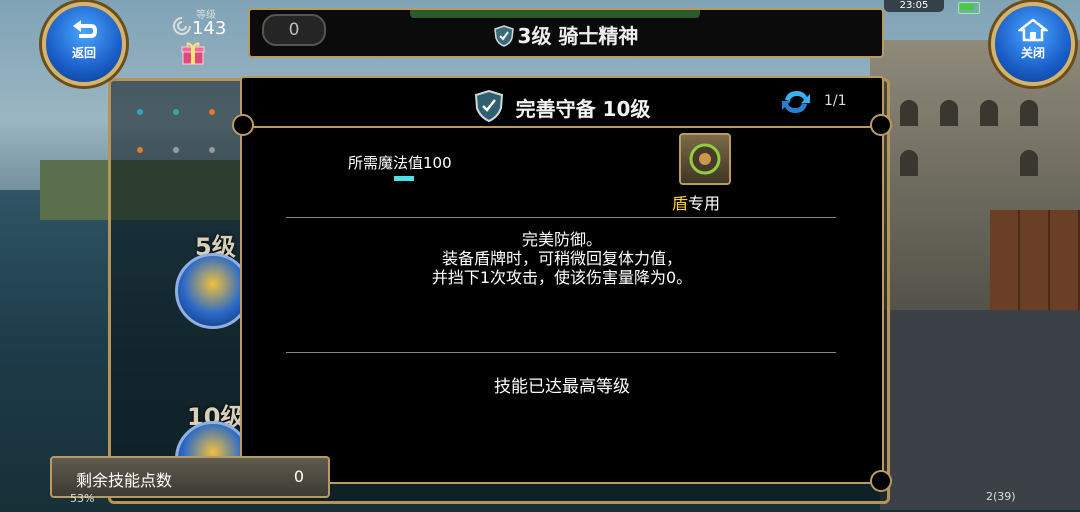 The height and width of the screenshot is (512, 1080). I want to click on skill-description: 完美防御。 装备盾牌时，可稍微回复体力值， 并挡下1次攻击，使该伤害量降为0。, so click(562, 258).